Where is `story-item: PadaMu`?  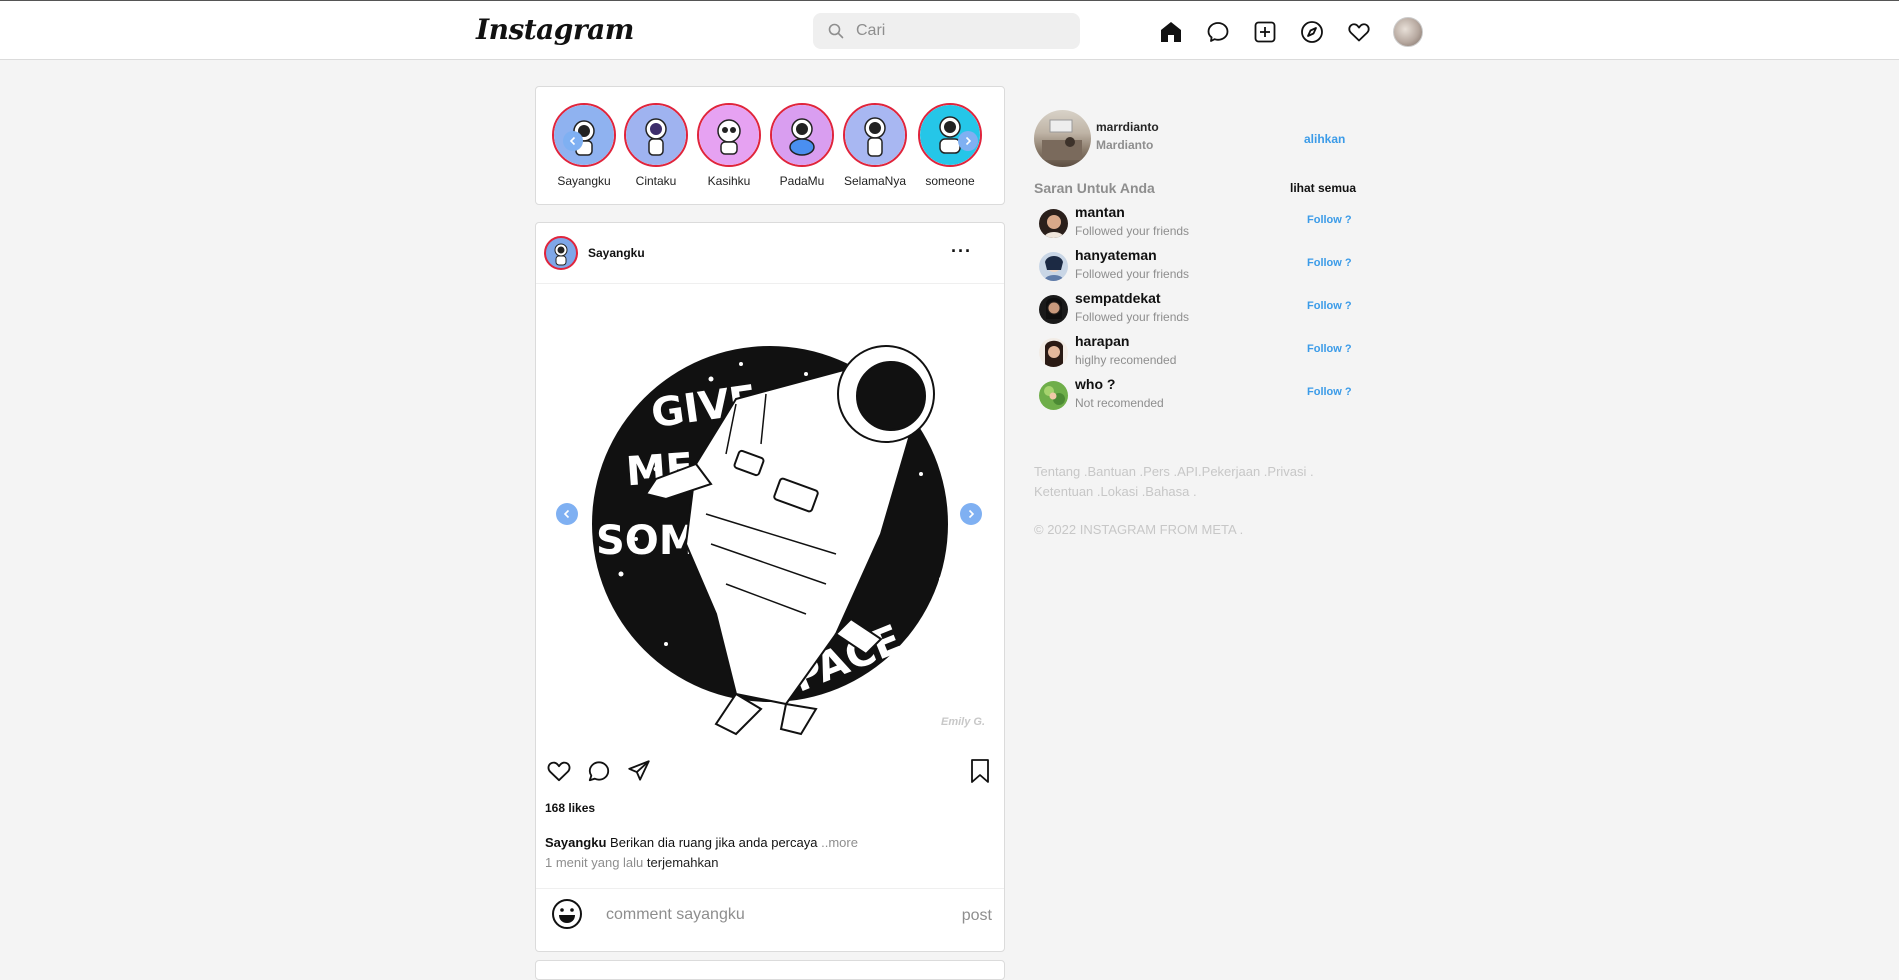 story-item: PadaMu is located at coordinates (802, 145).